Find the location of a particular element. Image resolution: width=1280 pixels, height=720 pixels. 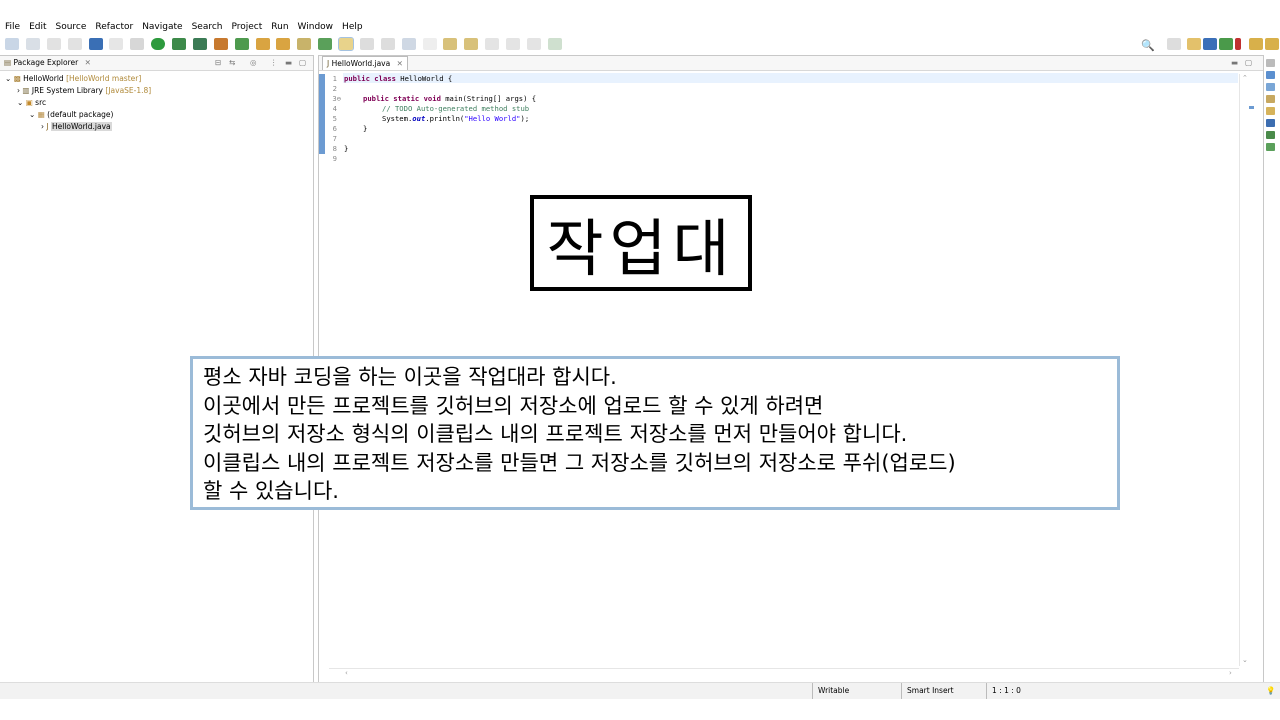

search-tool-icon is located at coordinates (304, 44).